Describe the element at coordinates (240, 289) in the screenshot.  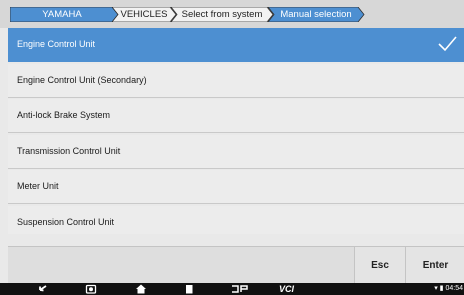
I see `dp-icon` at that location.